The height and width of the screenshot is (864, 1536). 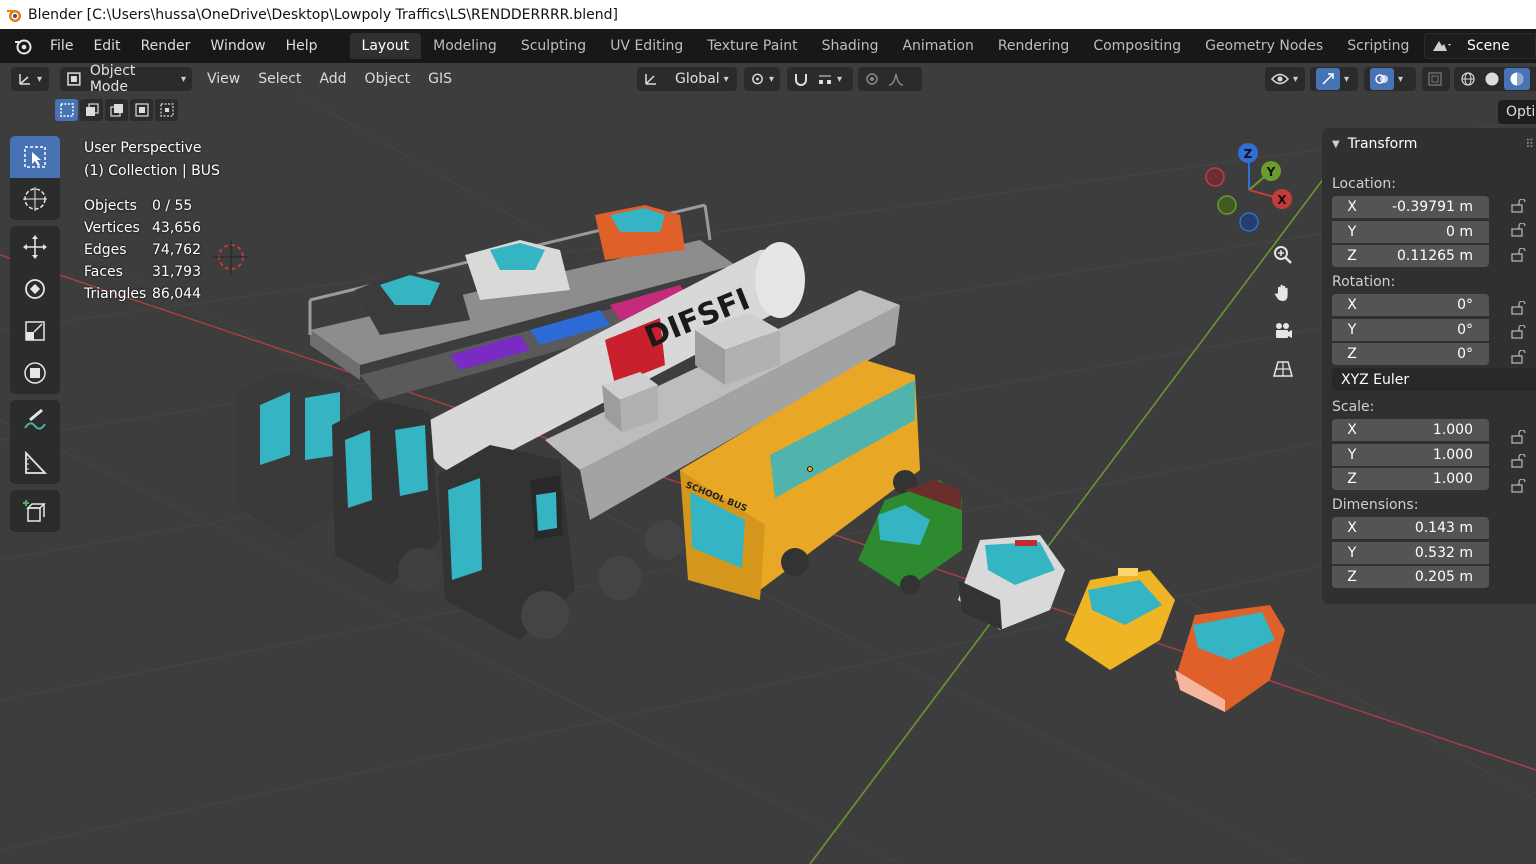 What do you see at coordinates (1410, 528) in the screenshot?
I see `dimensions-x-field: X 0.143 m` at bounding box center [1410, 528].